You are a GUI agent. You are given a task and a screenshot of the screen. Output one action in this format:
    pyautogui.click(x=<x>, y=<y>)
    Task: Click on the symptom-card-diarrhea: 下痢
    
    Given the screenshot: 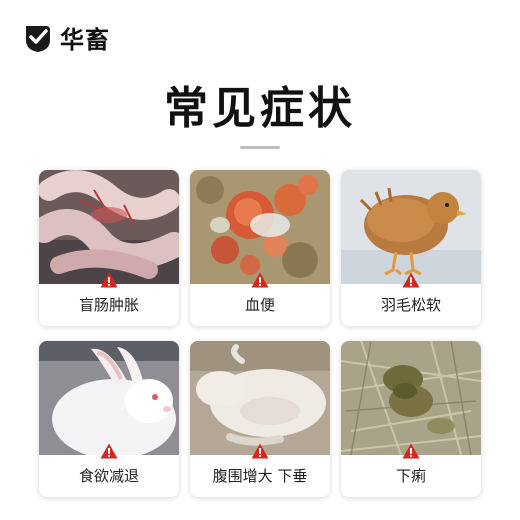 What is the action you would take?
    pyautogui.click(x=411, y=419)
    